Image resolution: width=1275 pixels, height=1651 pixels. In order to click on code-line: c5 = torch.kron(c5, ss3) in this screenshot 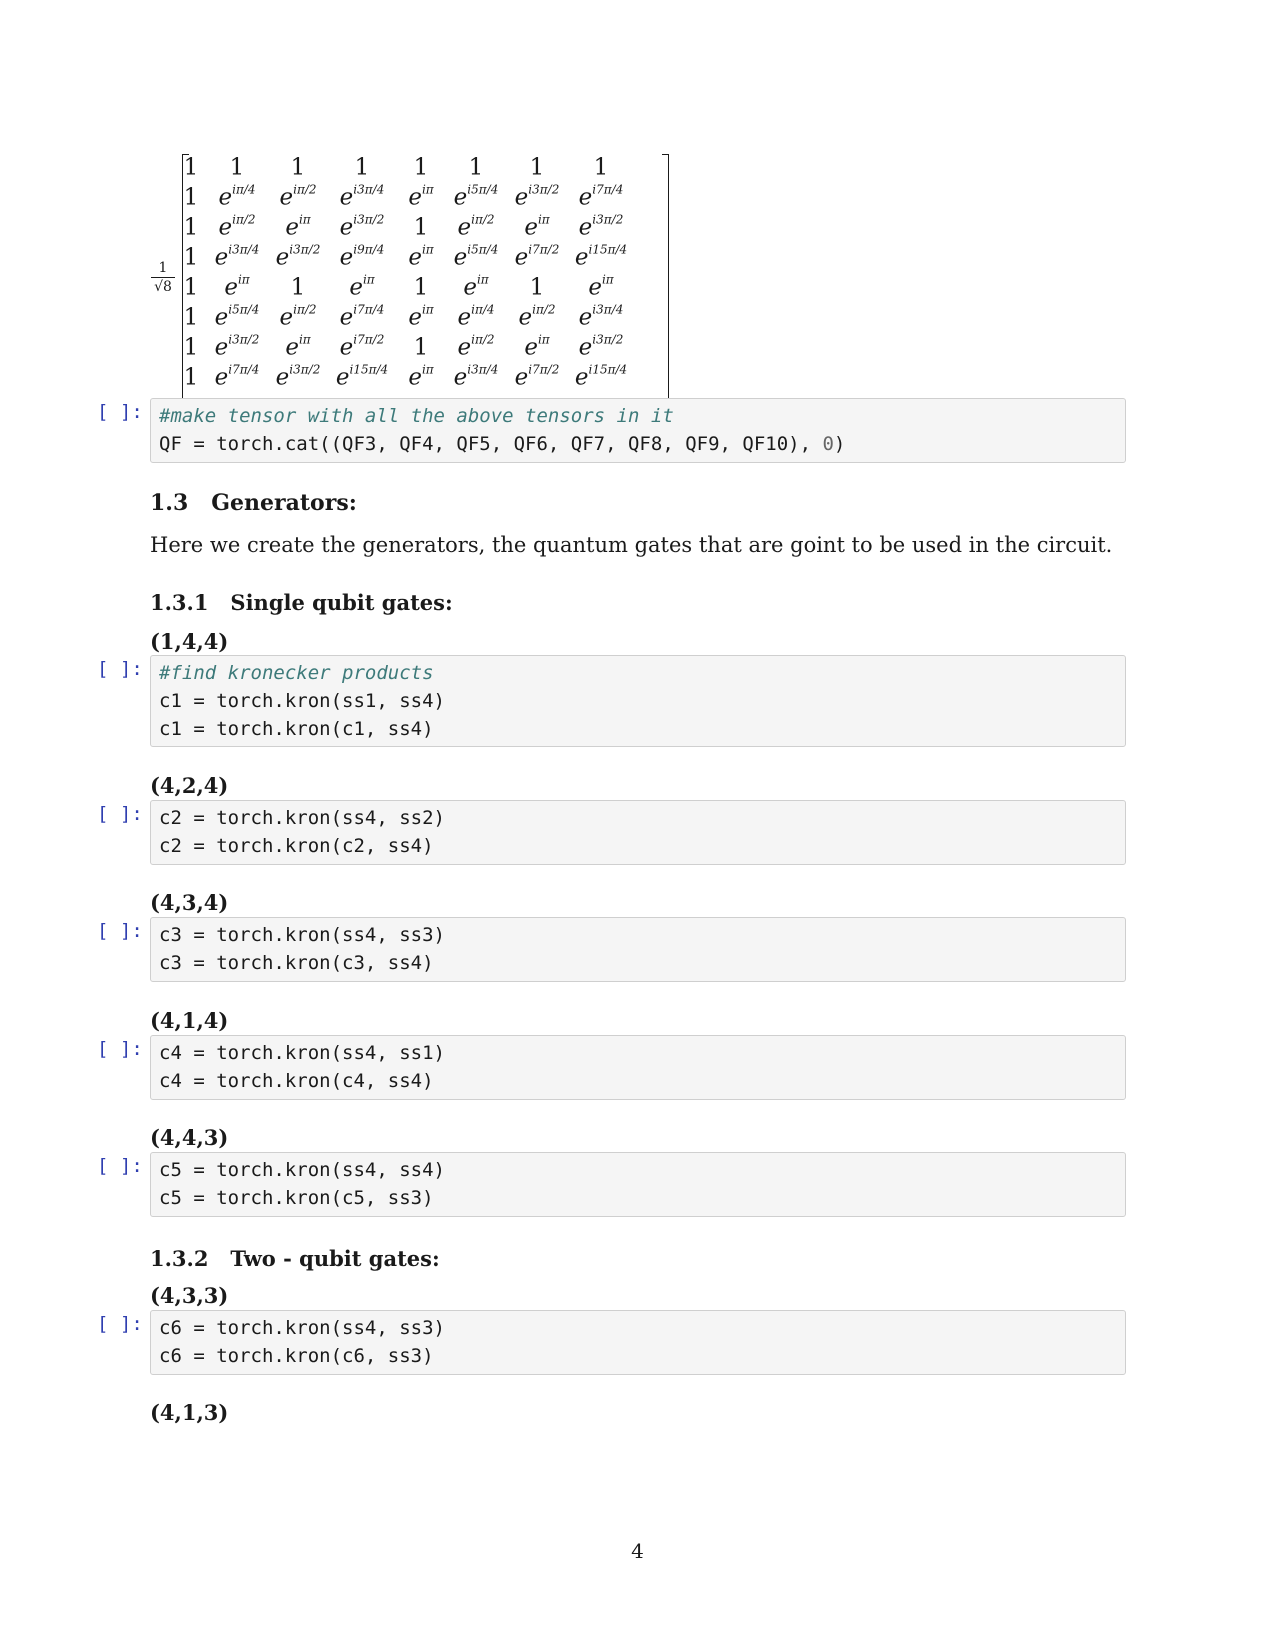, I will do `click(296, 1198)`.